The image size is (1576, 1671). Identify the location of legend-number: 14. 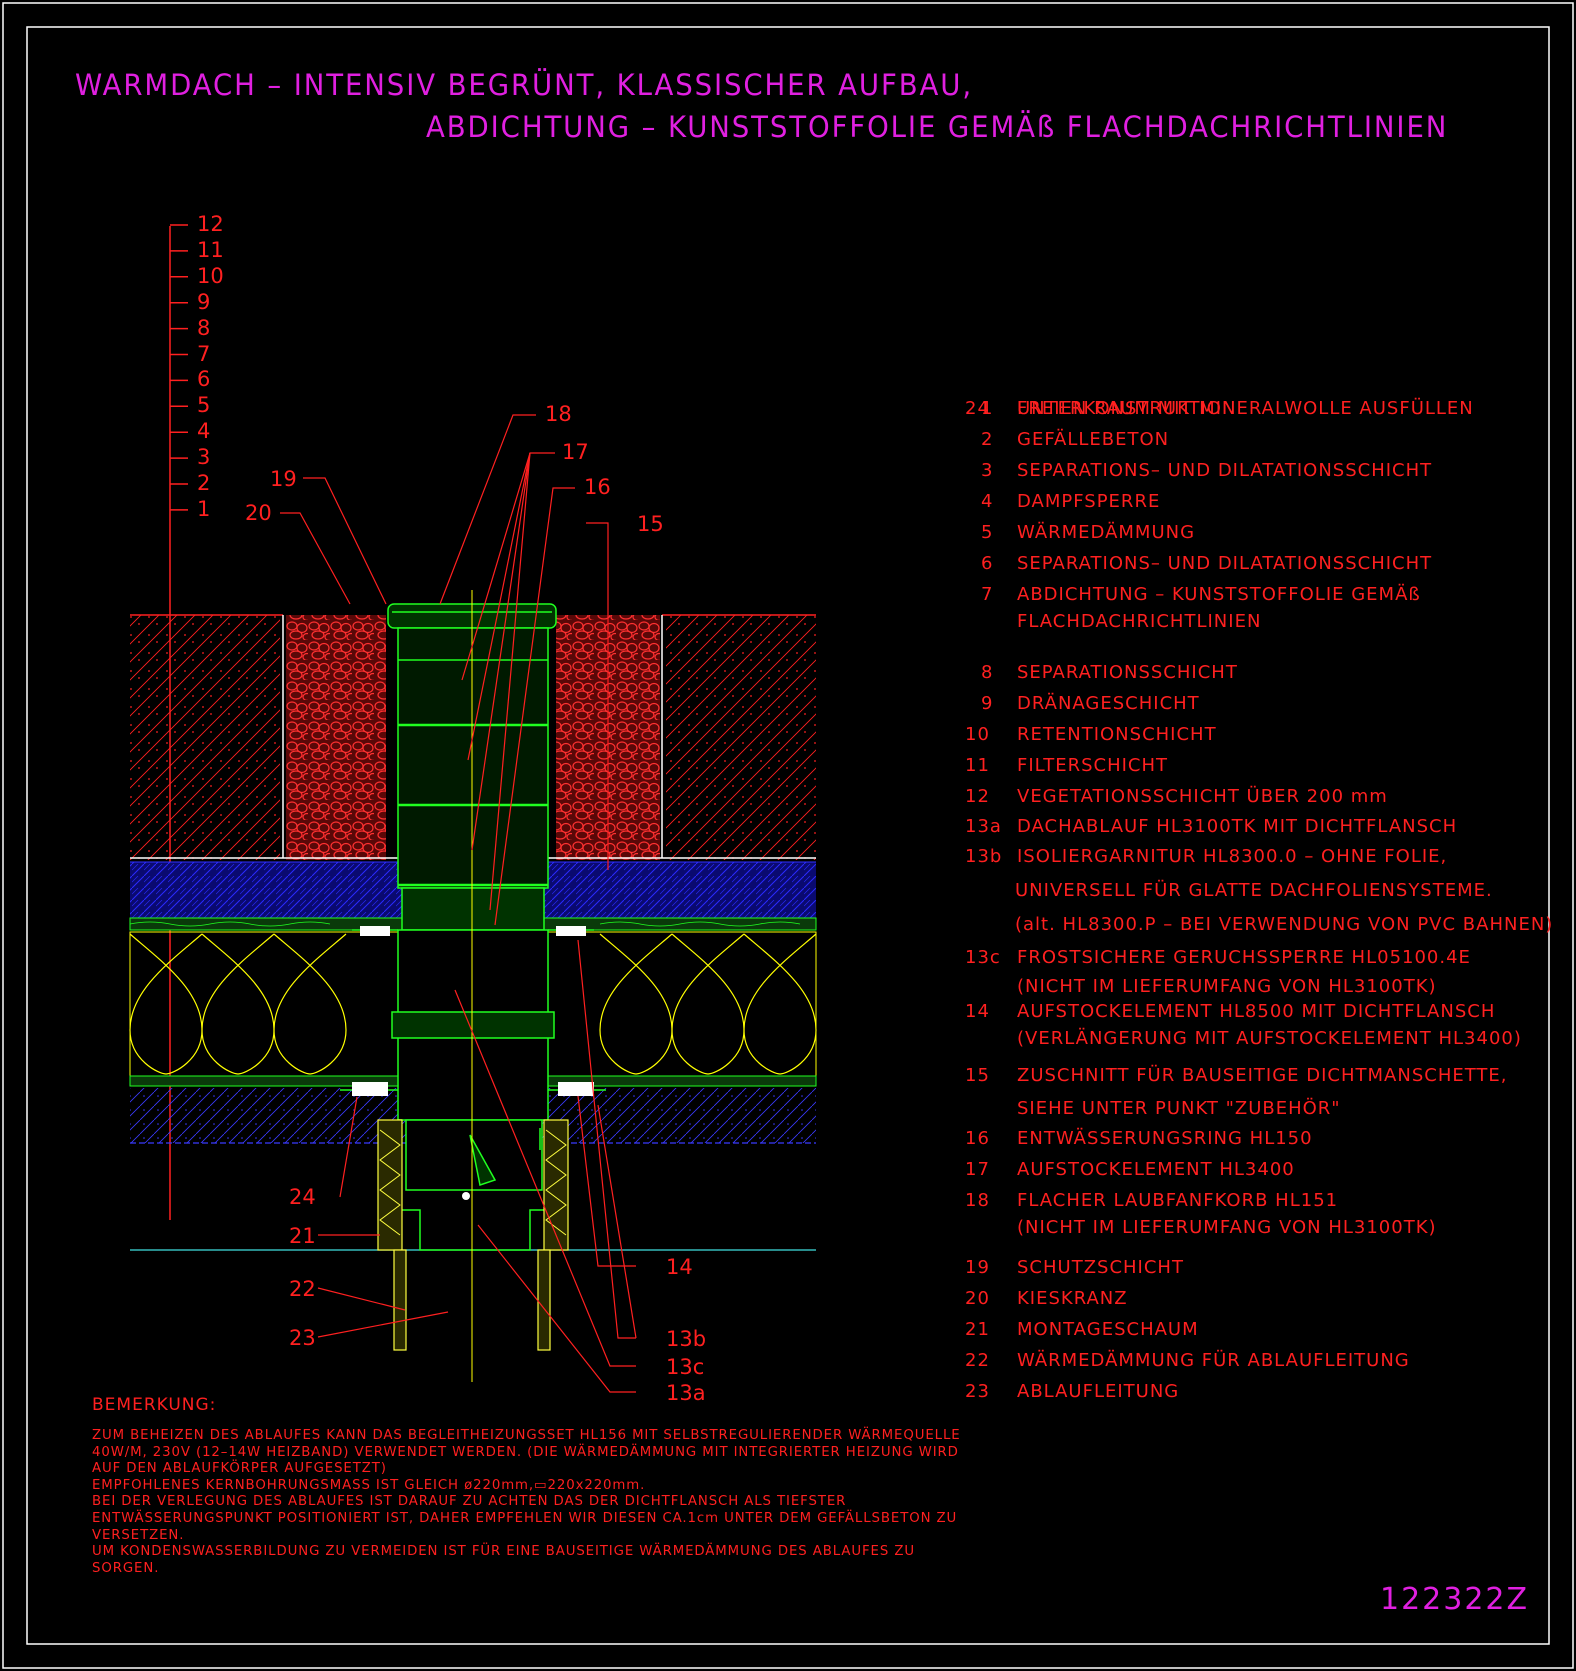
(977, 1011).